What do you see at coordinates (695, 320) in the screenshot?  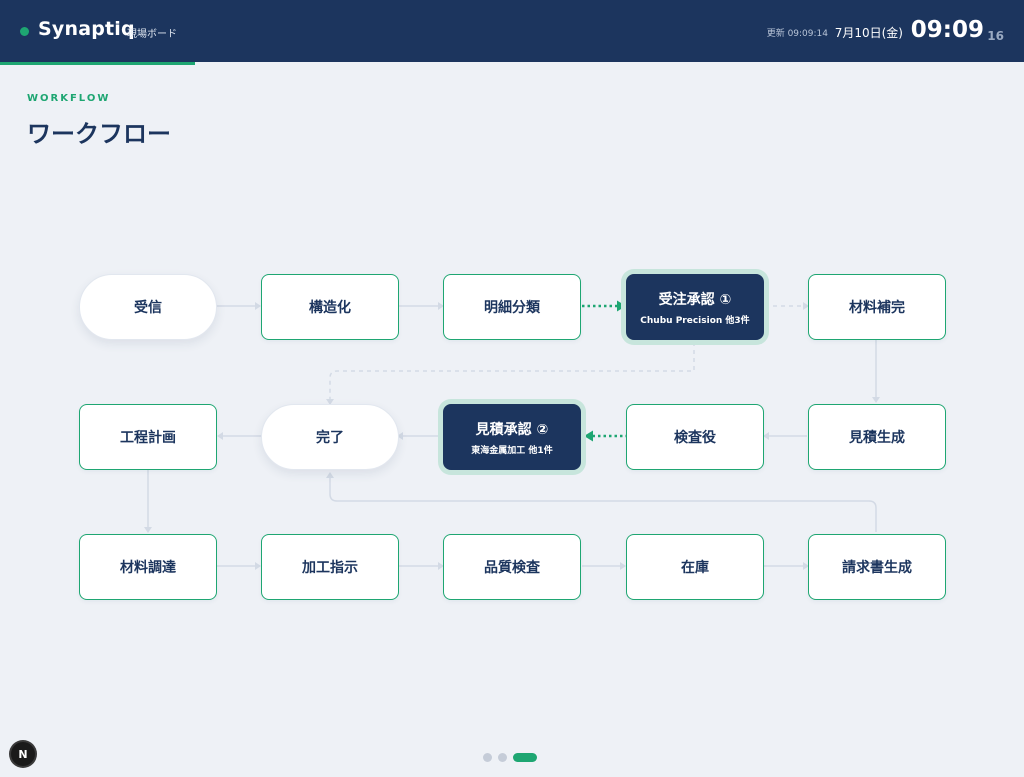 I see `node-sublabel: Chubu Precision 他3件` at bounding box center [695, 320].